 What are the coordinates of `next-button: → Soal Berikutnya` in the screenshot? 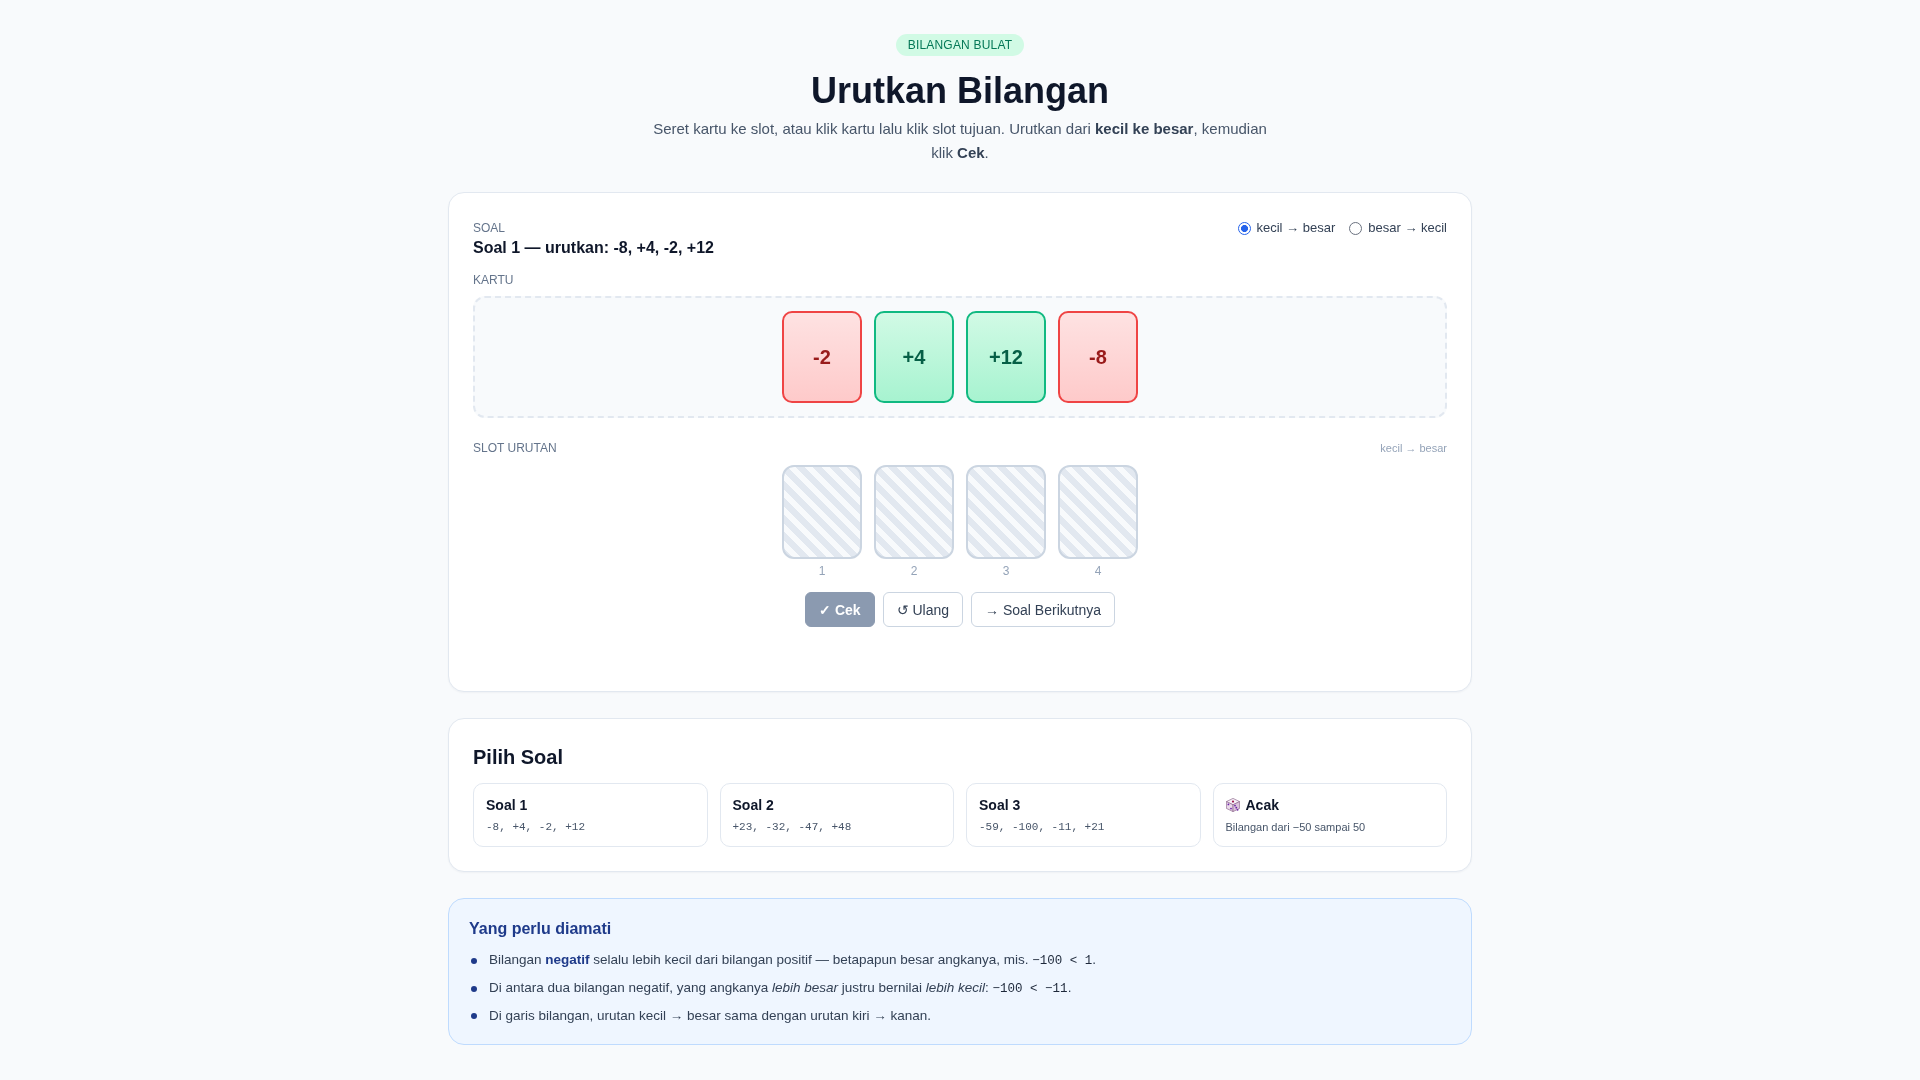 It's located at (1043, 609).